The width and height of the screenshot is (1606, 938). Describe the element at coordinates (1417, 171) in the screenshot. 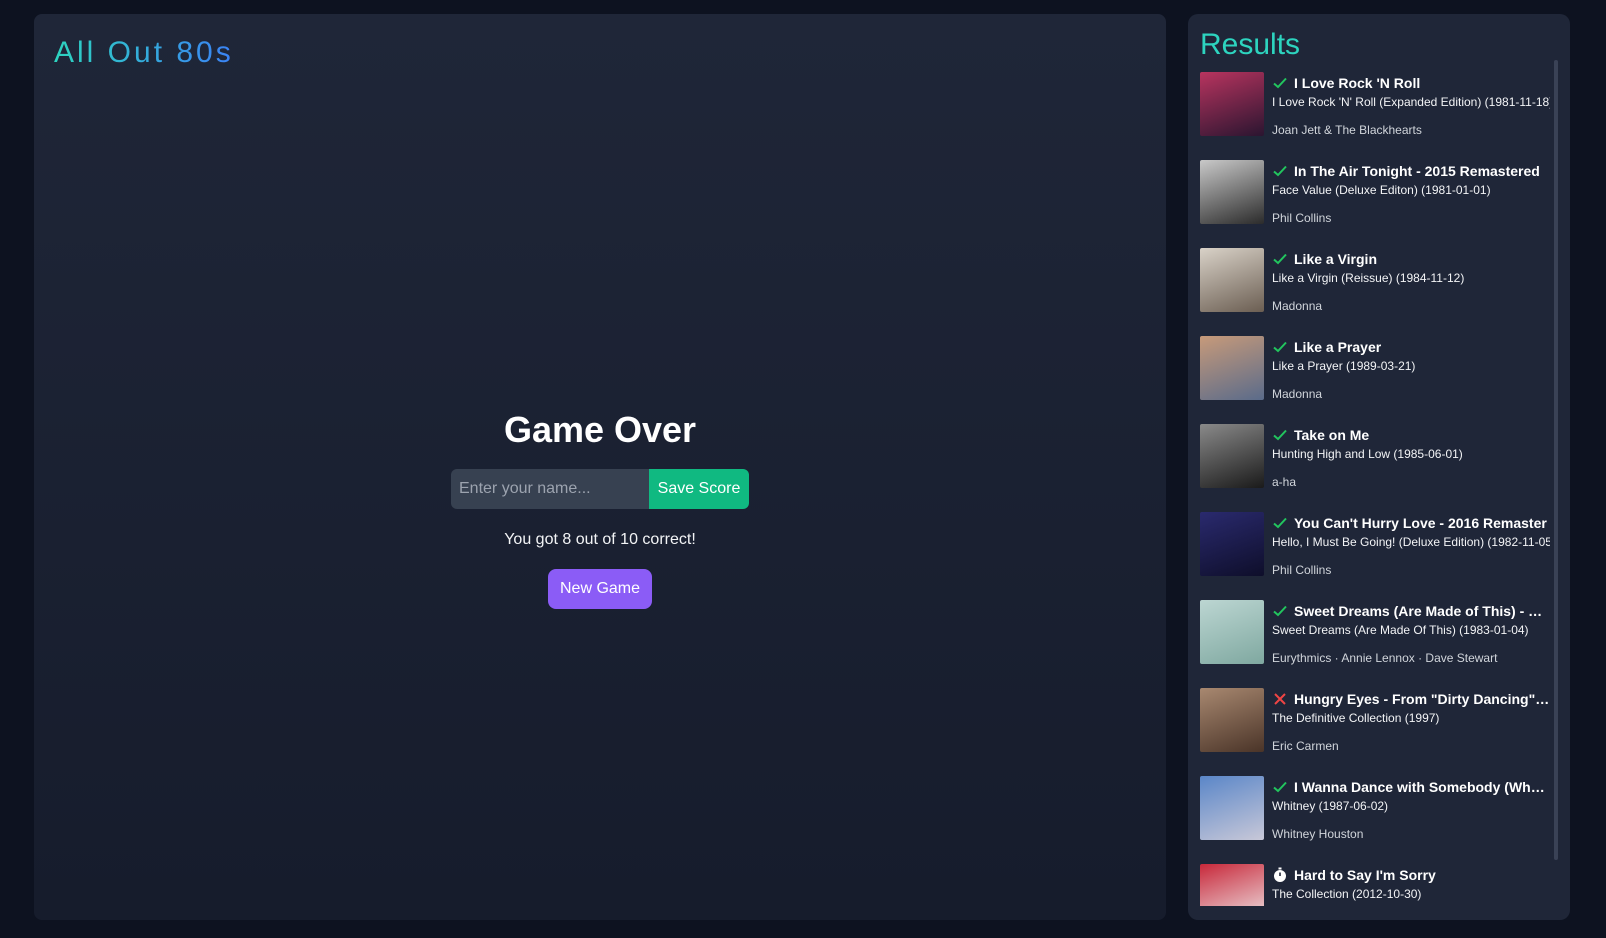

I see `track-title: In The Air Tonight - 2015 Remastered` at that location.